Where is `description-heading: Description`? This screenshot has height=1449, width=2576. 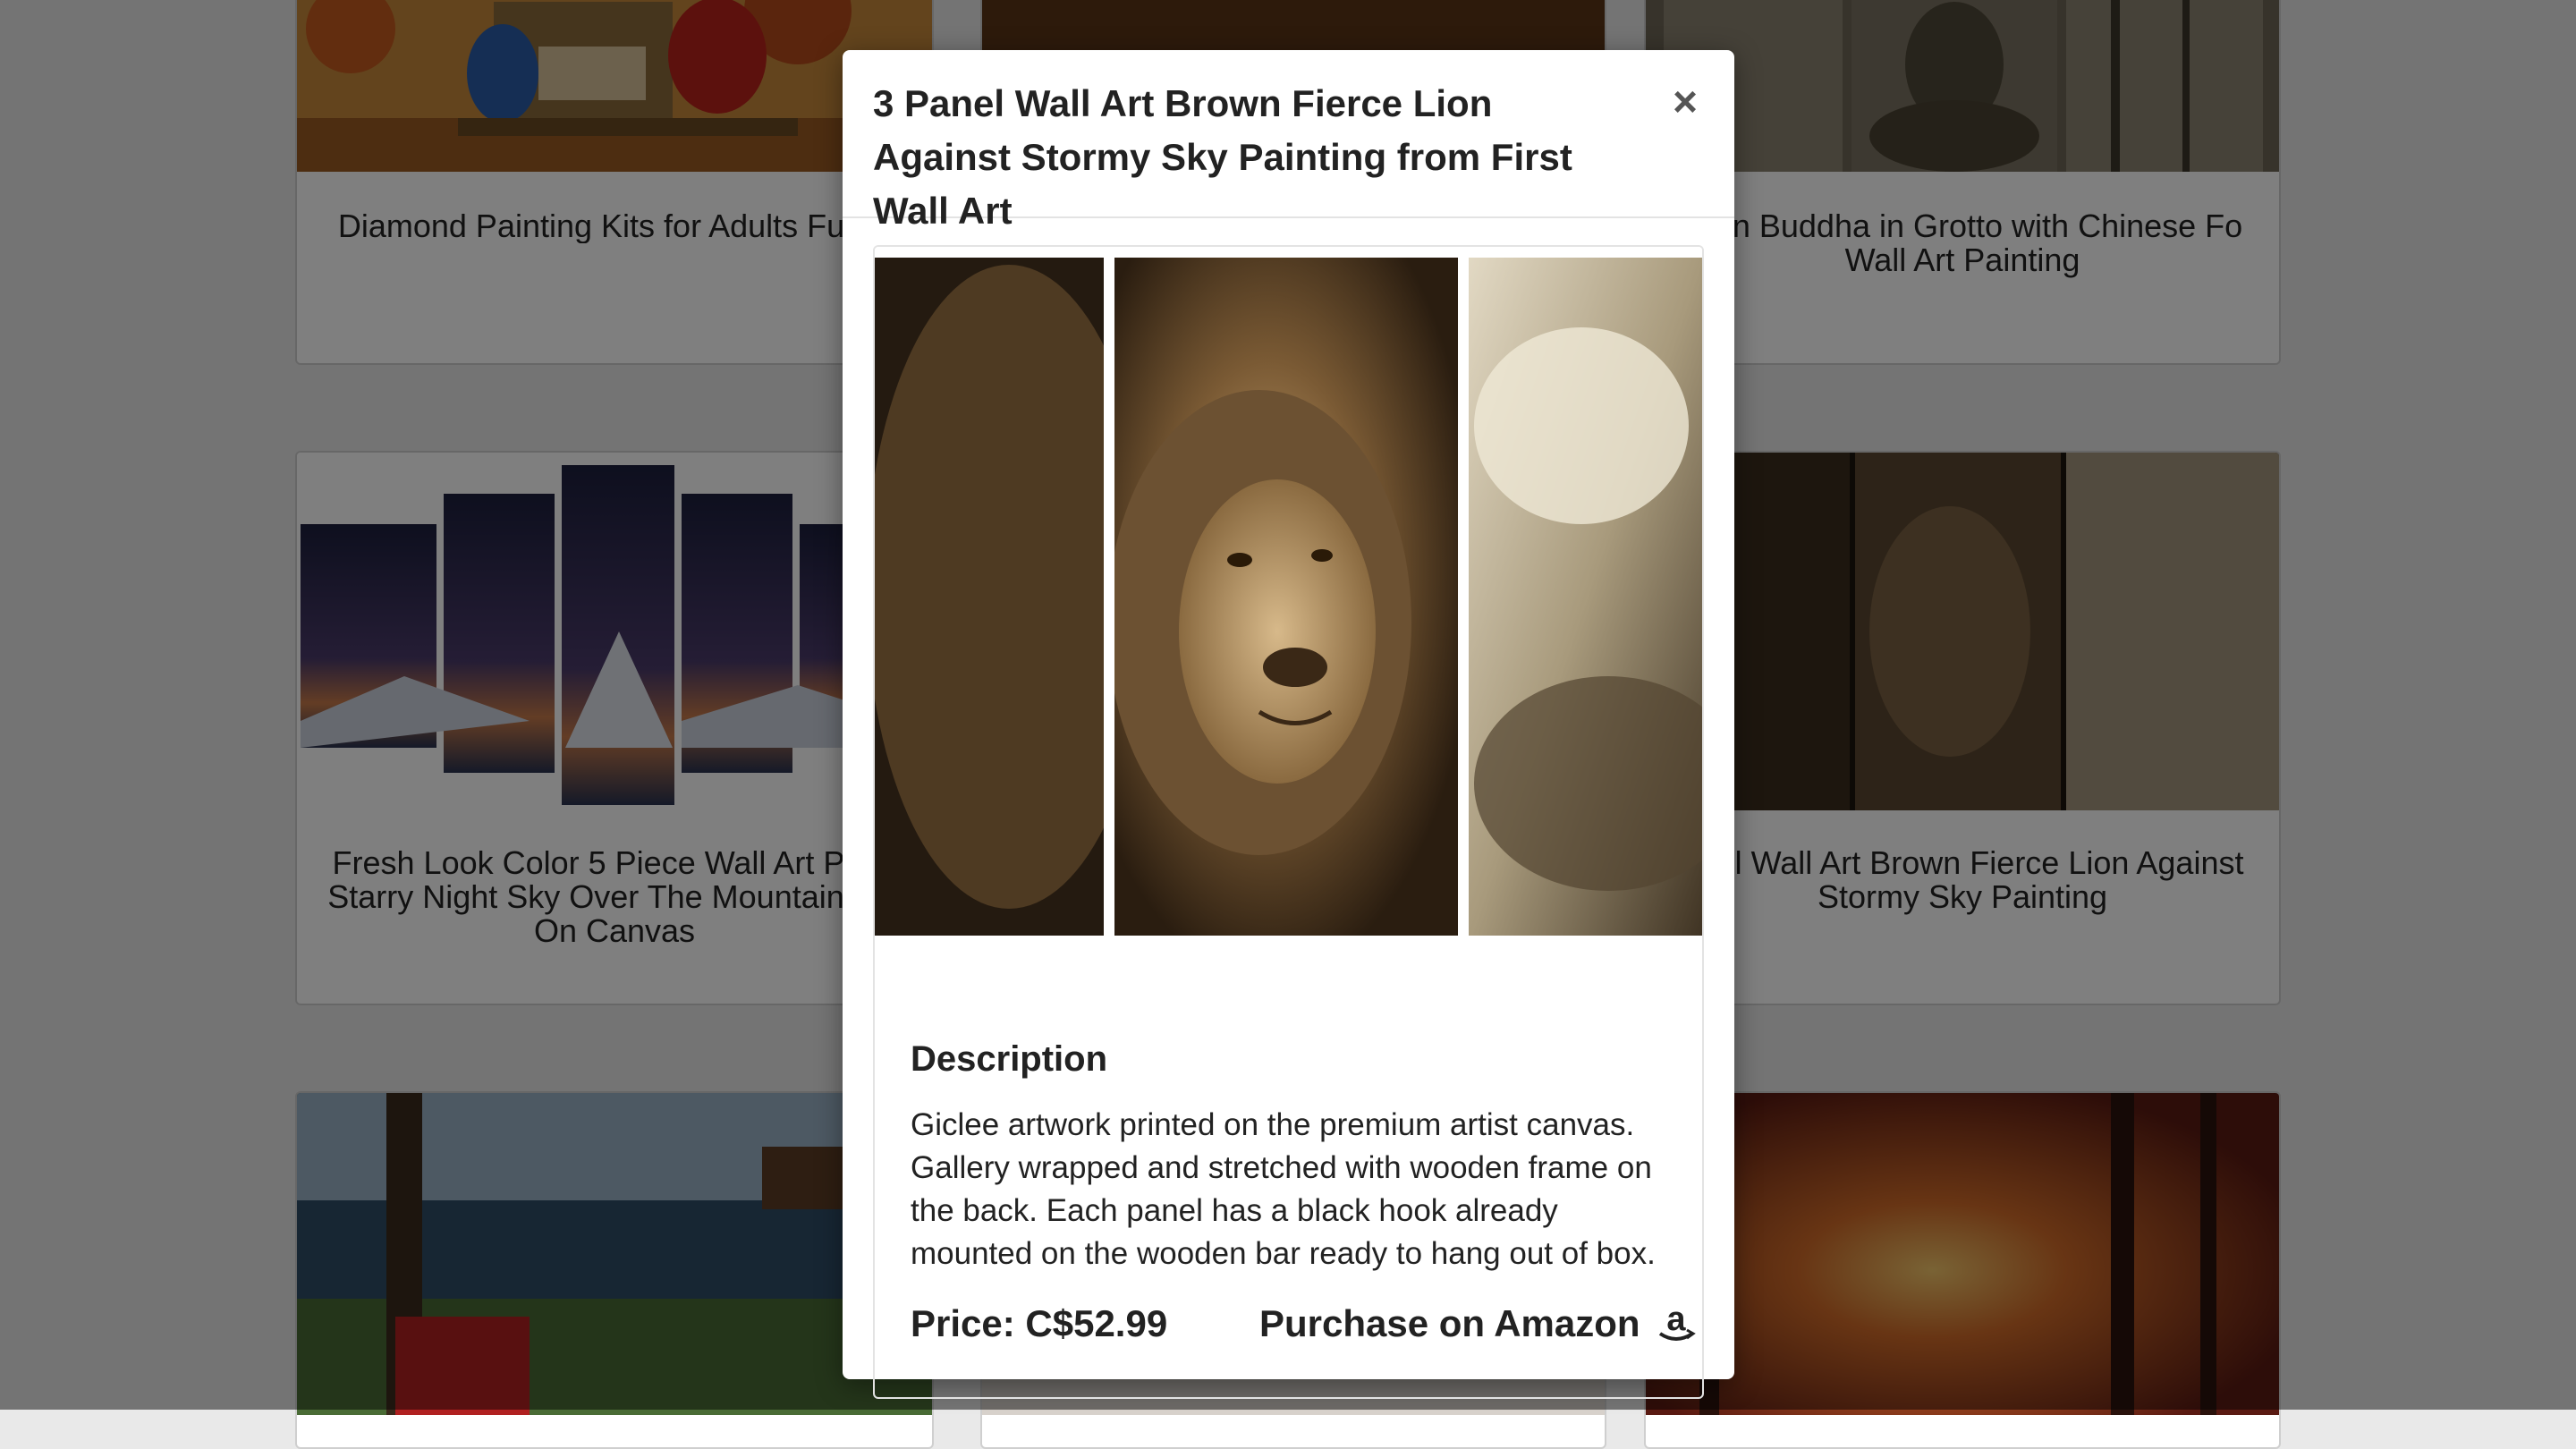
description-heading: Description is located at coordinates (1009, 1059).